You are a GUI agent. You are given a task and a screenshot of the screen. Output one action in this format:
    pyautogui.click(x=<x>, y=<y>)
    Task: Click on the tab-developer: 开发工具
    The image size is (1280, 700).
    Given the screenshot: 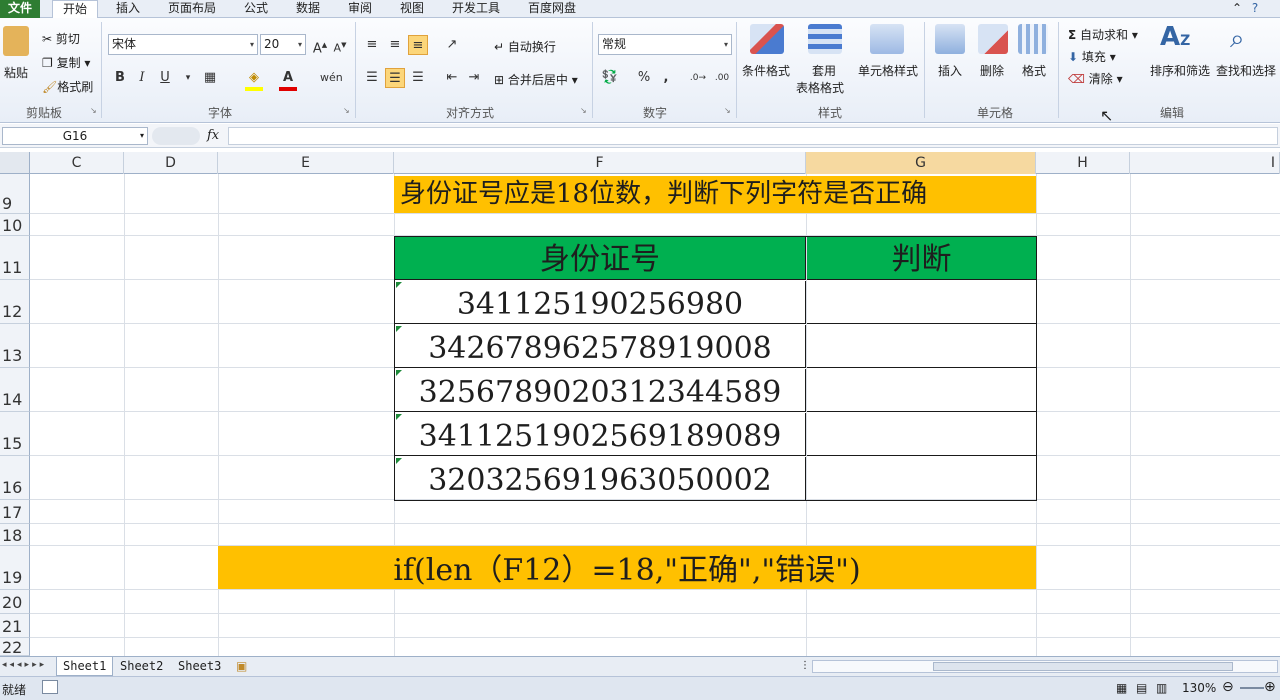 What is the action you would take?
    pyautogui.click(x=476, y=9)
    